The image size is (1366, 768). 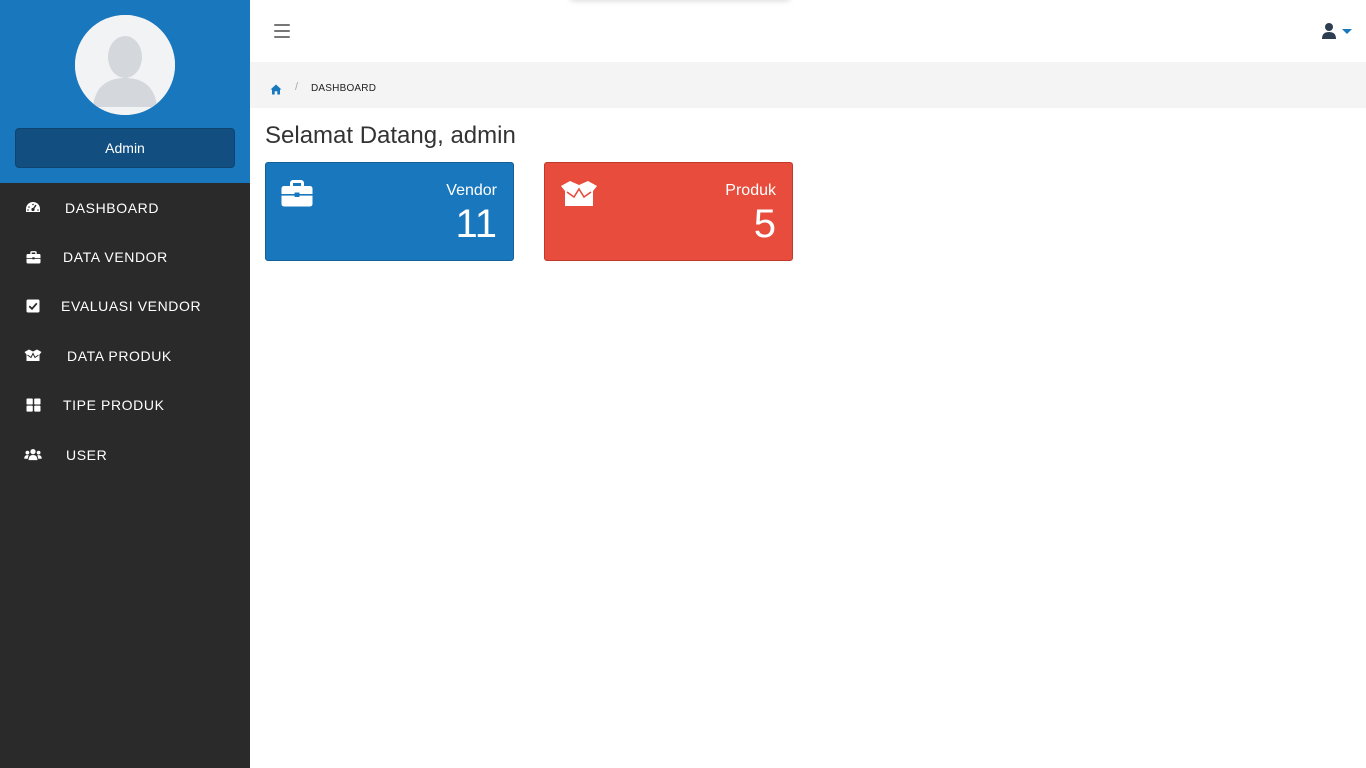 I want to click on sidebar-item-data-vendor: DATA VENDOR, so click(x=125, y=256).